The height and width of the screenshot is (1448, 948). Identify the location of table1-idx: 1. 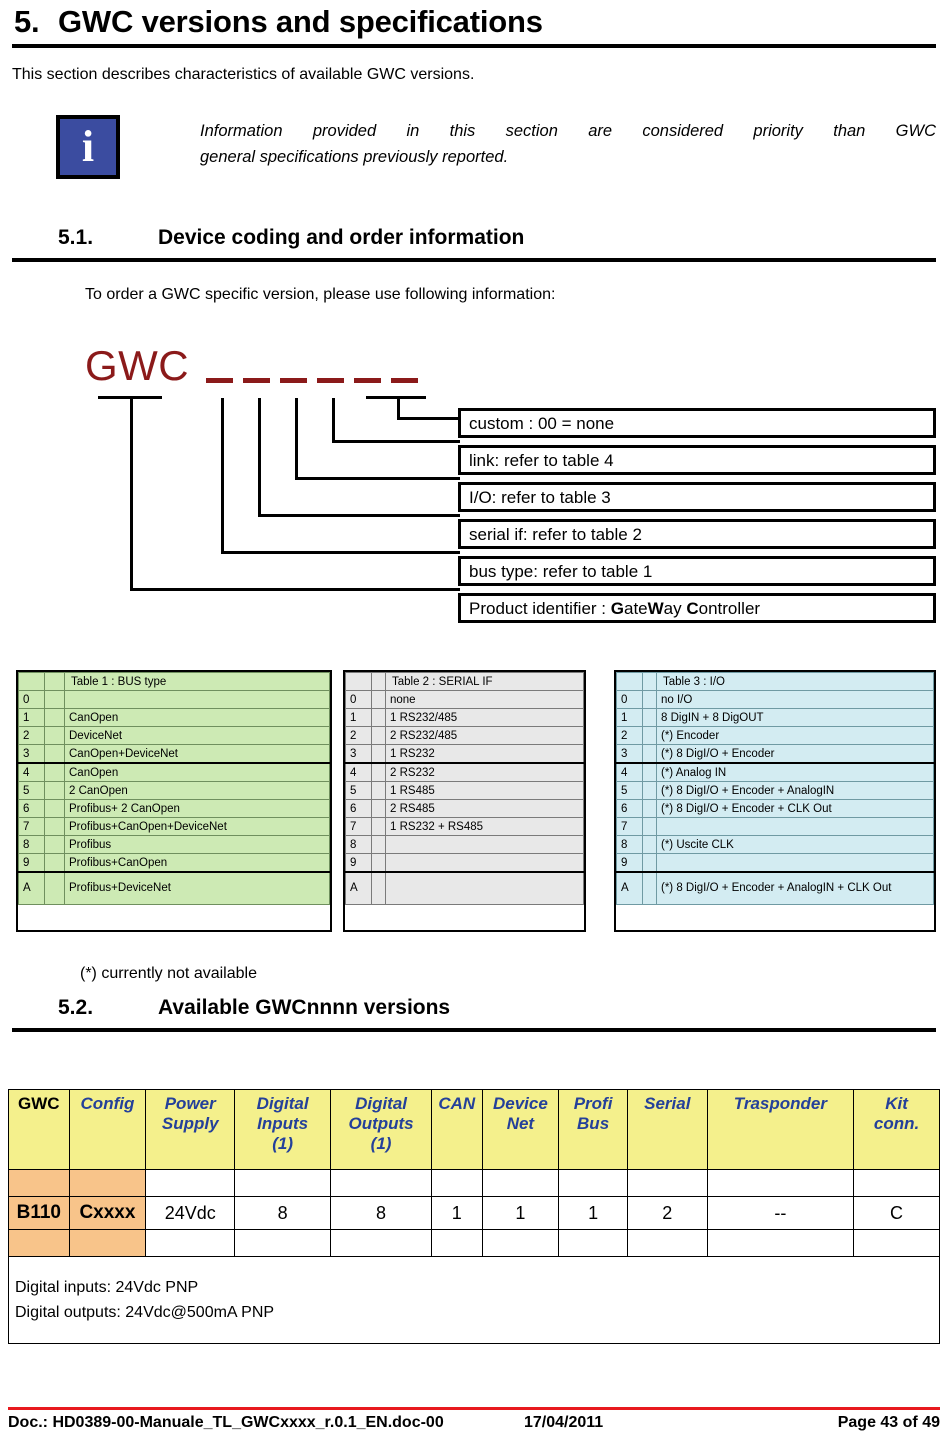
(31, 717).